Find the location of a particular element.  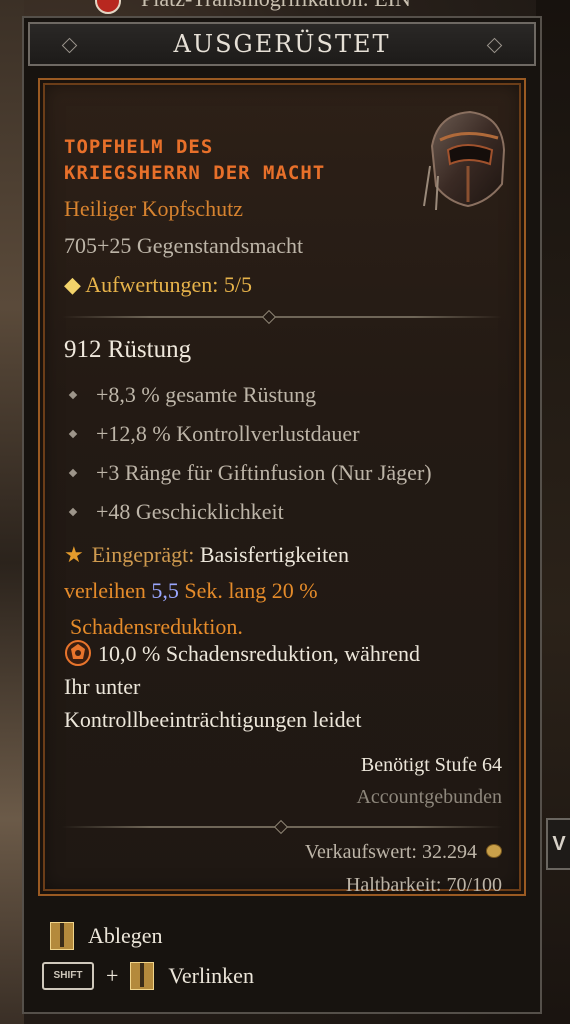

aspect-emblem-icon is located at coordinates (78, 653).